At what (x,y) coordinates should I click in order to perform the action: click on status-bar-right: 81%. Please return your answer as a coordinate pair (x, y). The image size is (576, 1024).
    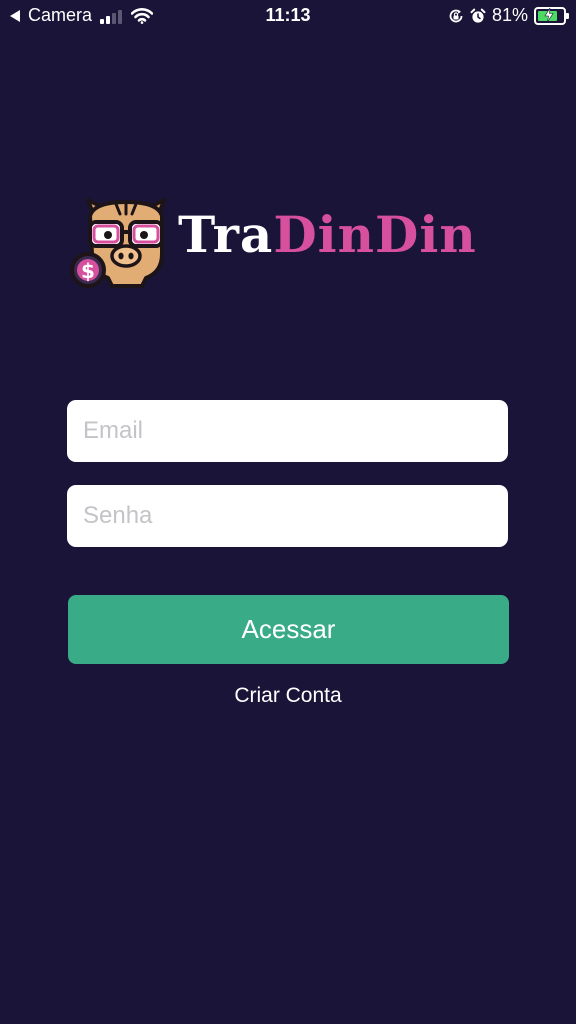
    Looking at the image, I should click on (508, 15).